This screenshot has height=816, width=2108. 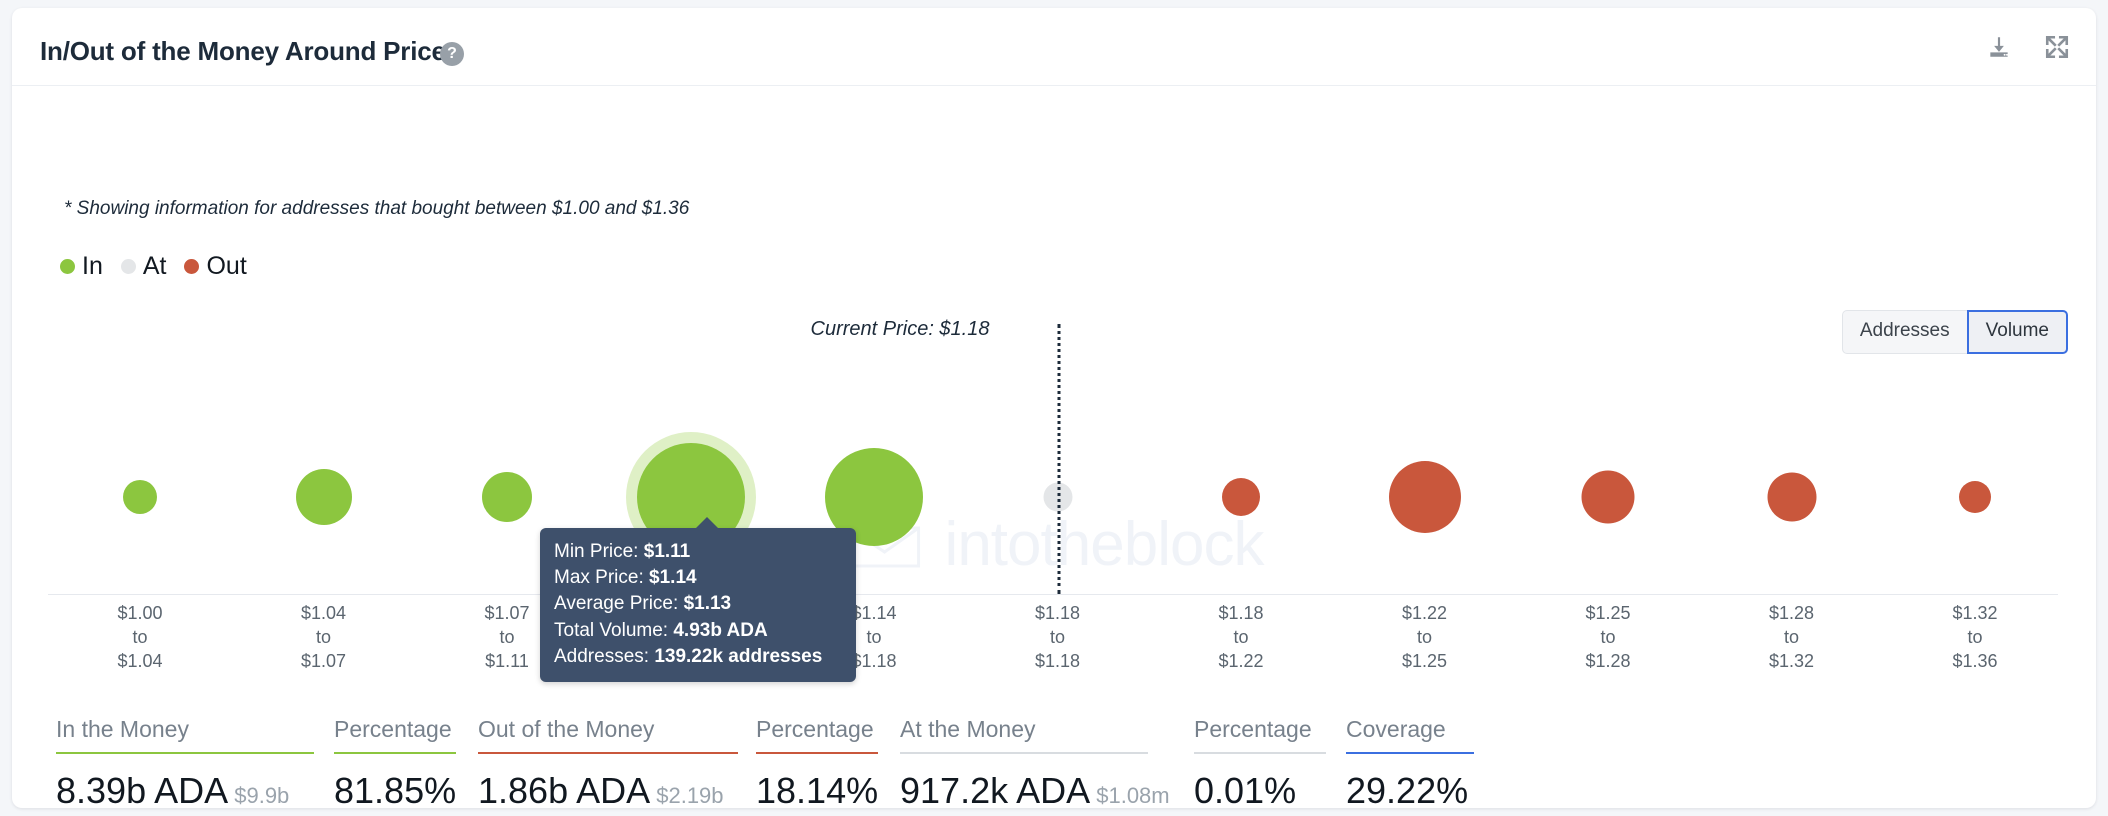 I want to click on x-axis-label-4: $1.14 to $1.18, so click(x=873, y=638).